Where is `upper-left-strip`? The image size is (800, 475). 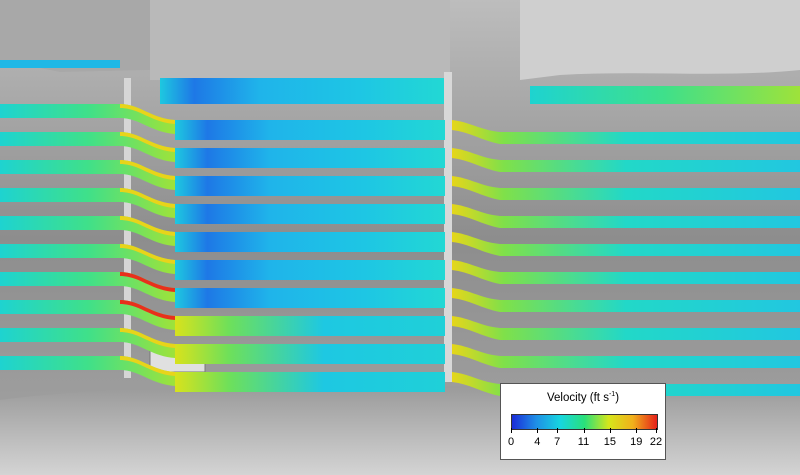
upper-left-strip is located at coordinates (60, 64).